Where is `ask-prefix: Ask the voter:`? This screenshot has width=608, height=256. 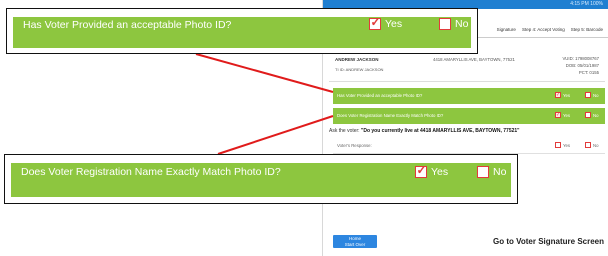
ask-prefix: Ask the voter: is located at coordinates (344, 131).